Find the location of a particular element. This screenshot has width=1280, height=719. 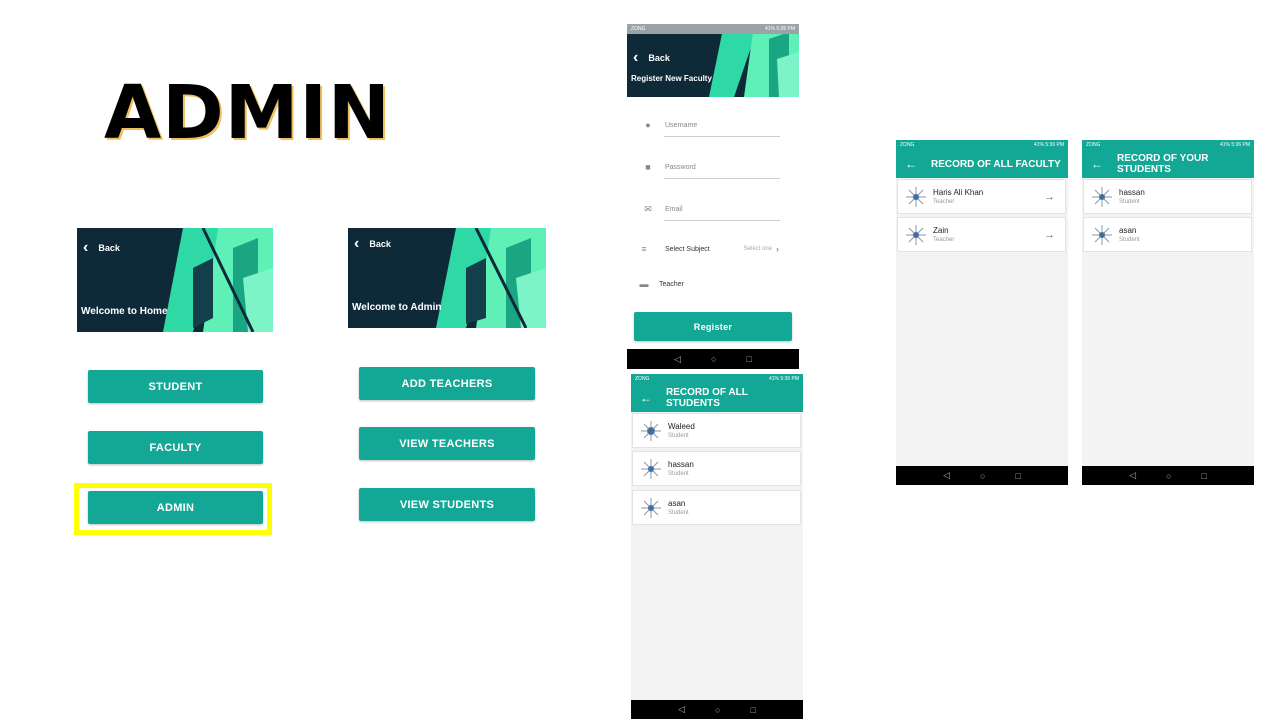

subject-select: ≡ Select Subject Select one › is located at coordinates (709, 249).